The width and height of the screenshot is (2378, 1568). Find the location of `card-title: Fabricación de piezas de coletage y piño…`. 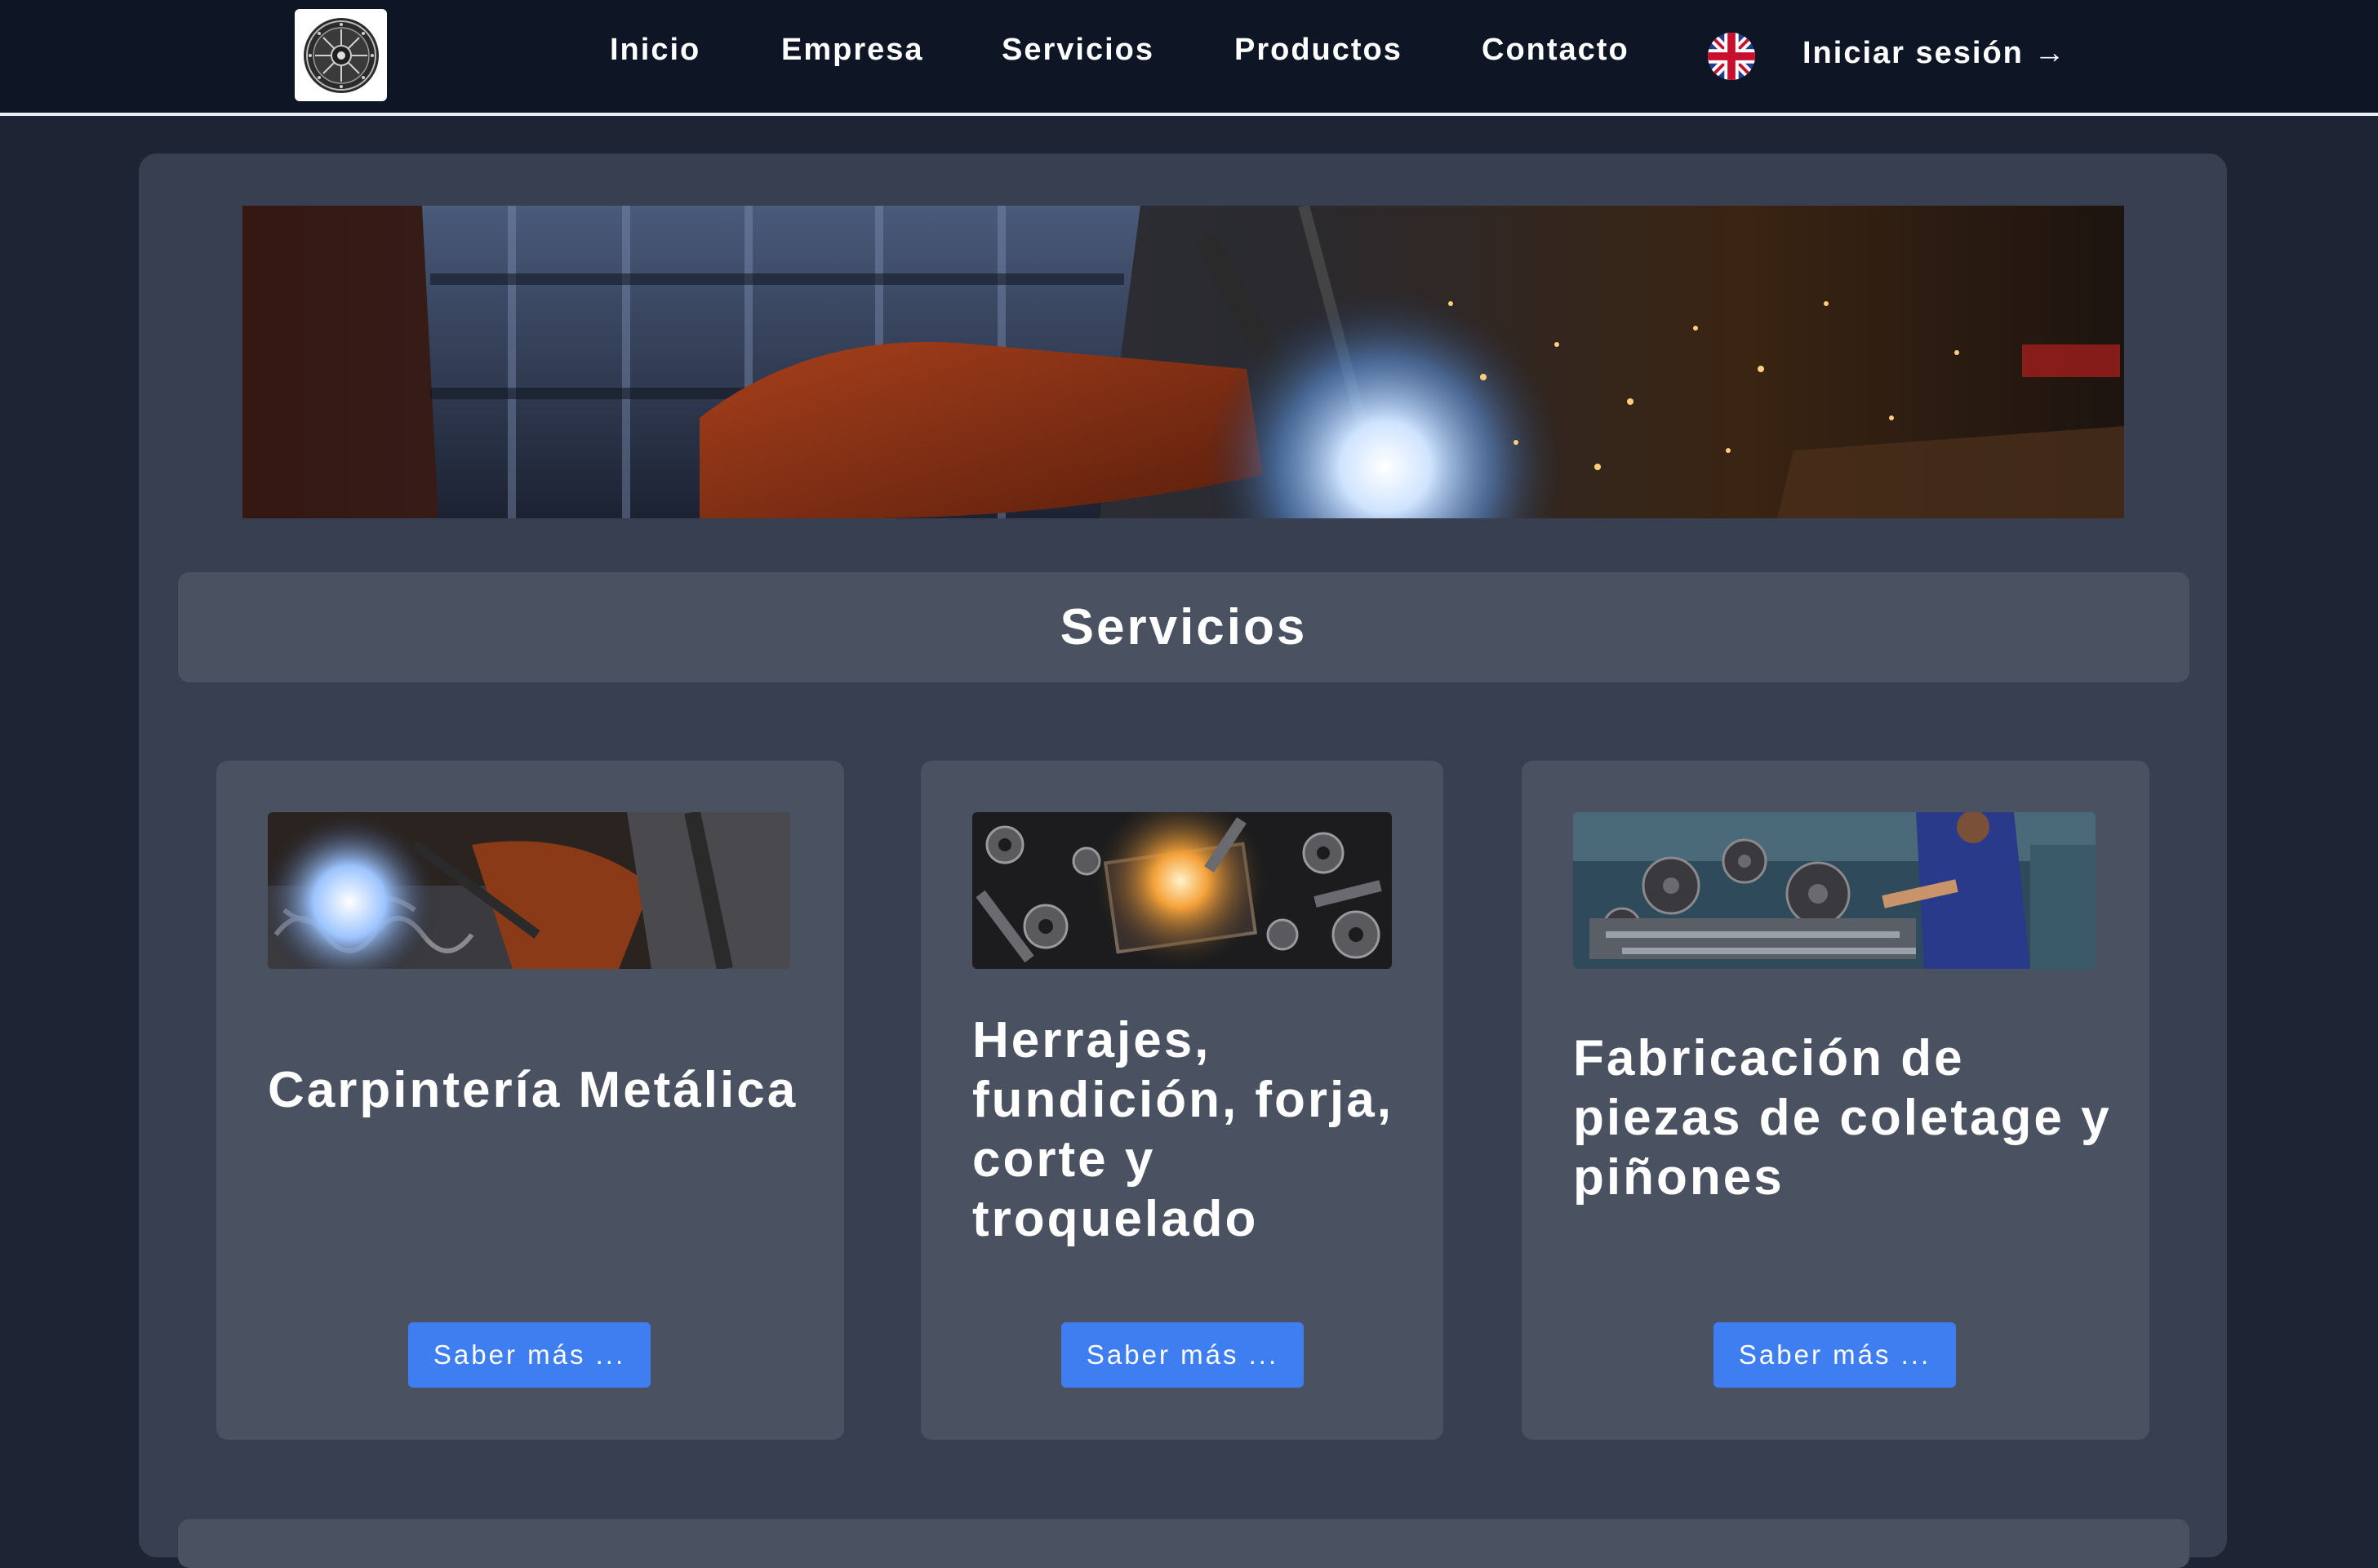

card-title: Fabricación de piezas de coletage y piño… is located at coordinates (1843, 1118).